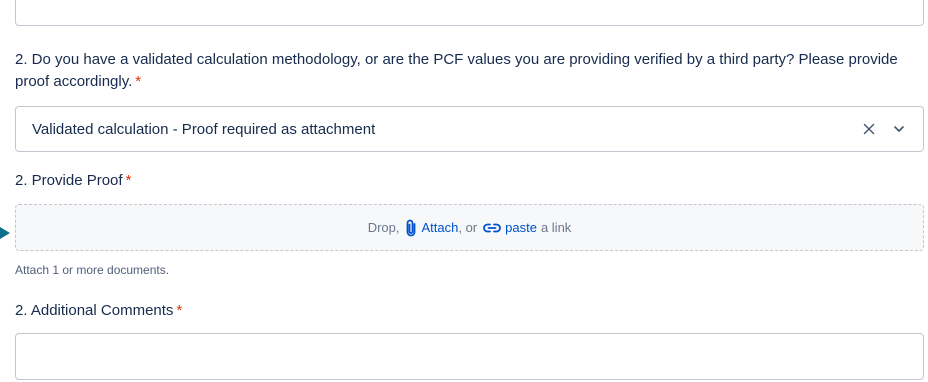  What do you see at coordinates (69, 180) in the screenshot?
I see `provide-proof-label-text: 2. Provide Proof` at bounding box center [69, 180].